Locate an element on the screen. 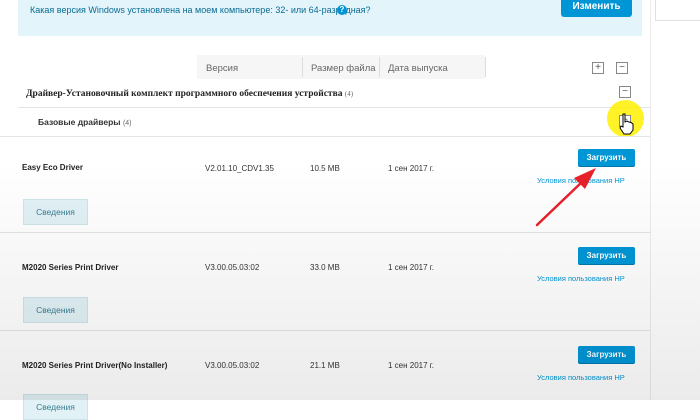  red-arrow-annotation is located at coordinates (565, 197).